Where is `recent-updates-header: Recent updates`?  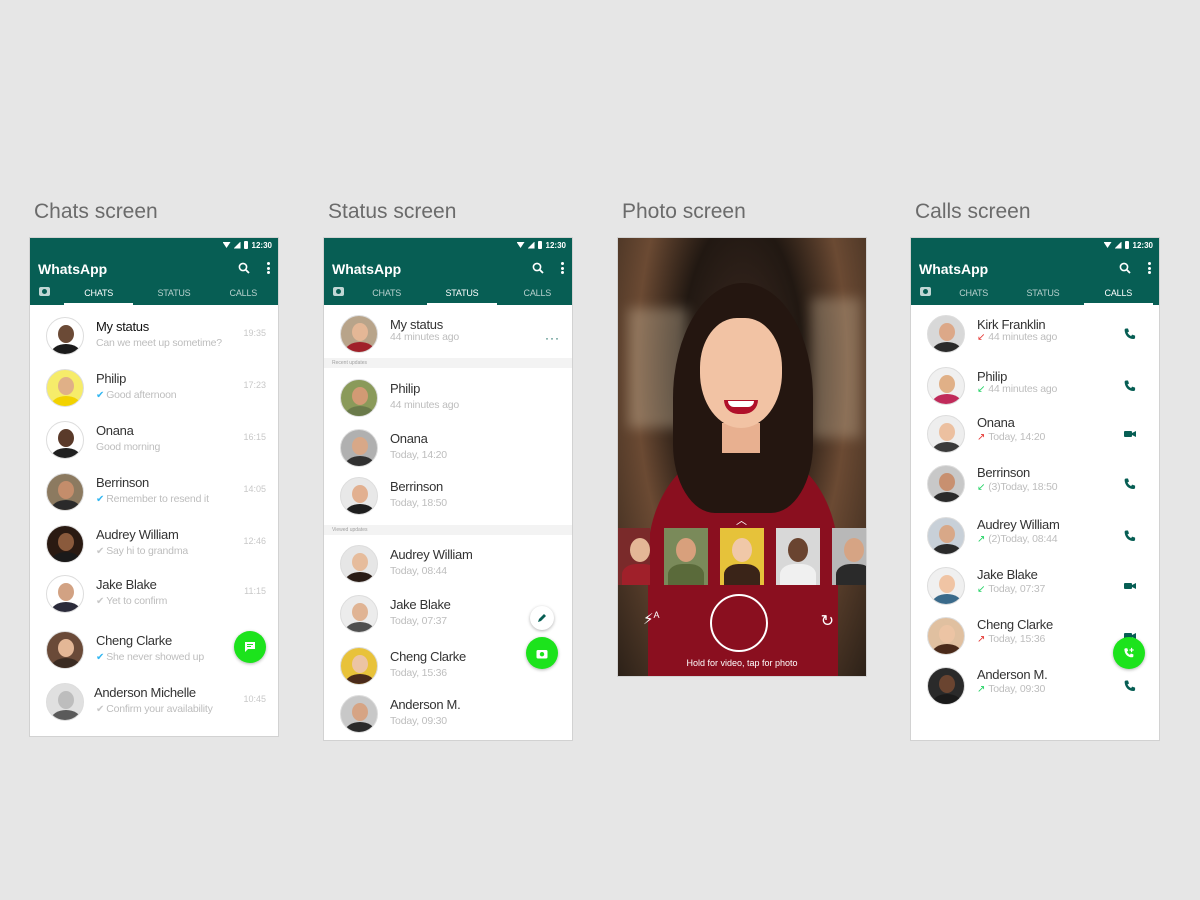 recent-updates-header: Recent updates is located at coordinates (448, 363).